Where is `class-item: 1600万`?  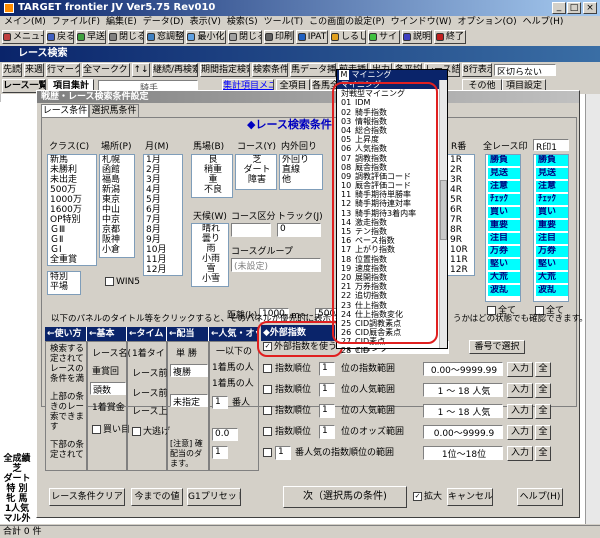
class-item: 1600万 is located at coordinates (73, 210).